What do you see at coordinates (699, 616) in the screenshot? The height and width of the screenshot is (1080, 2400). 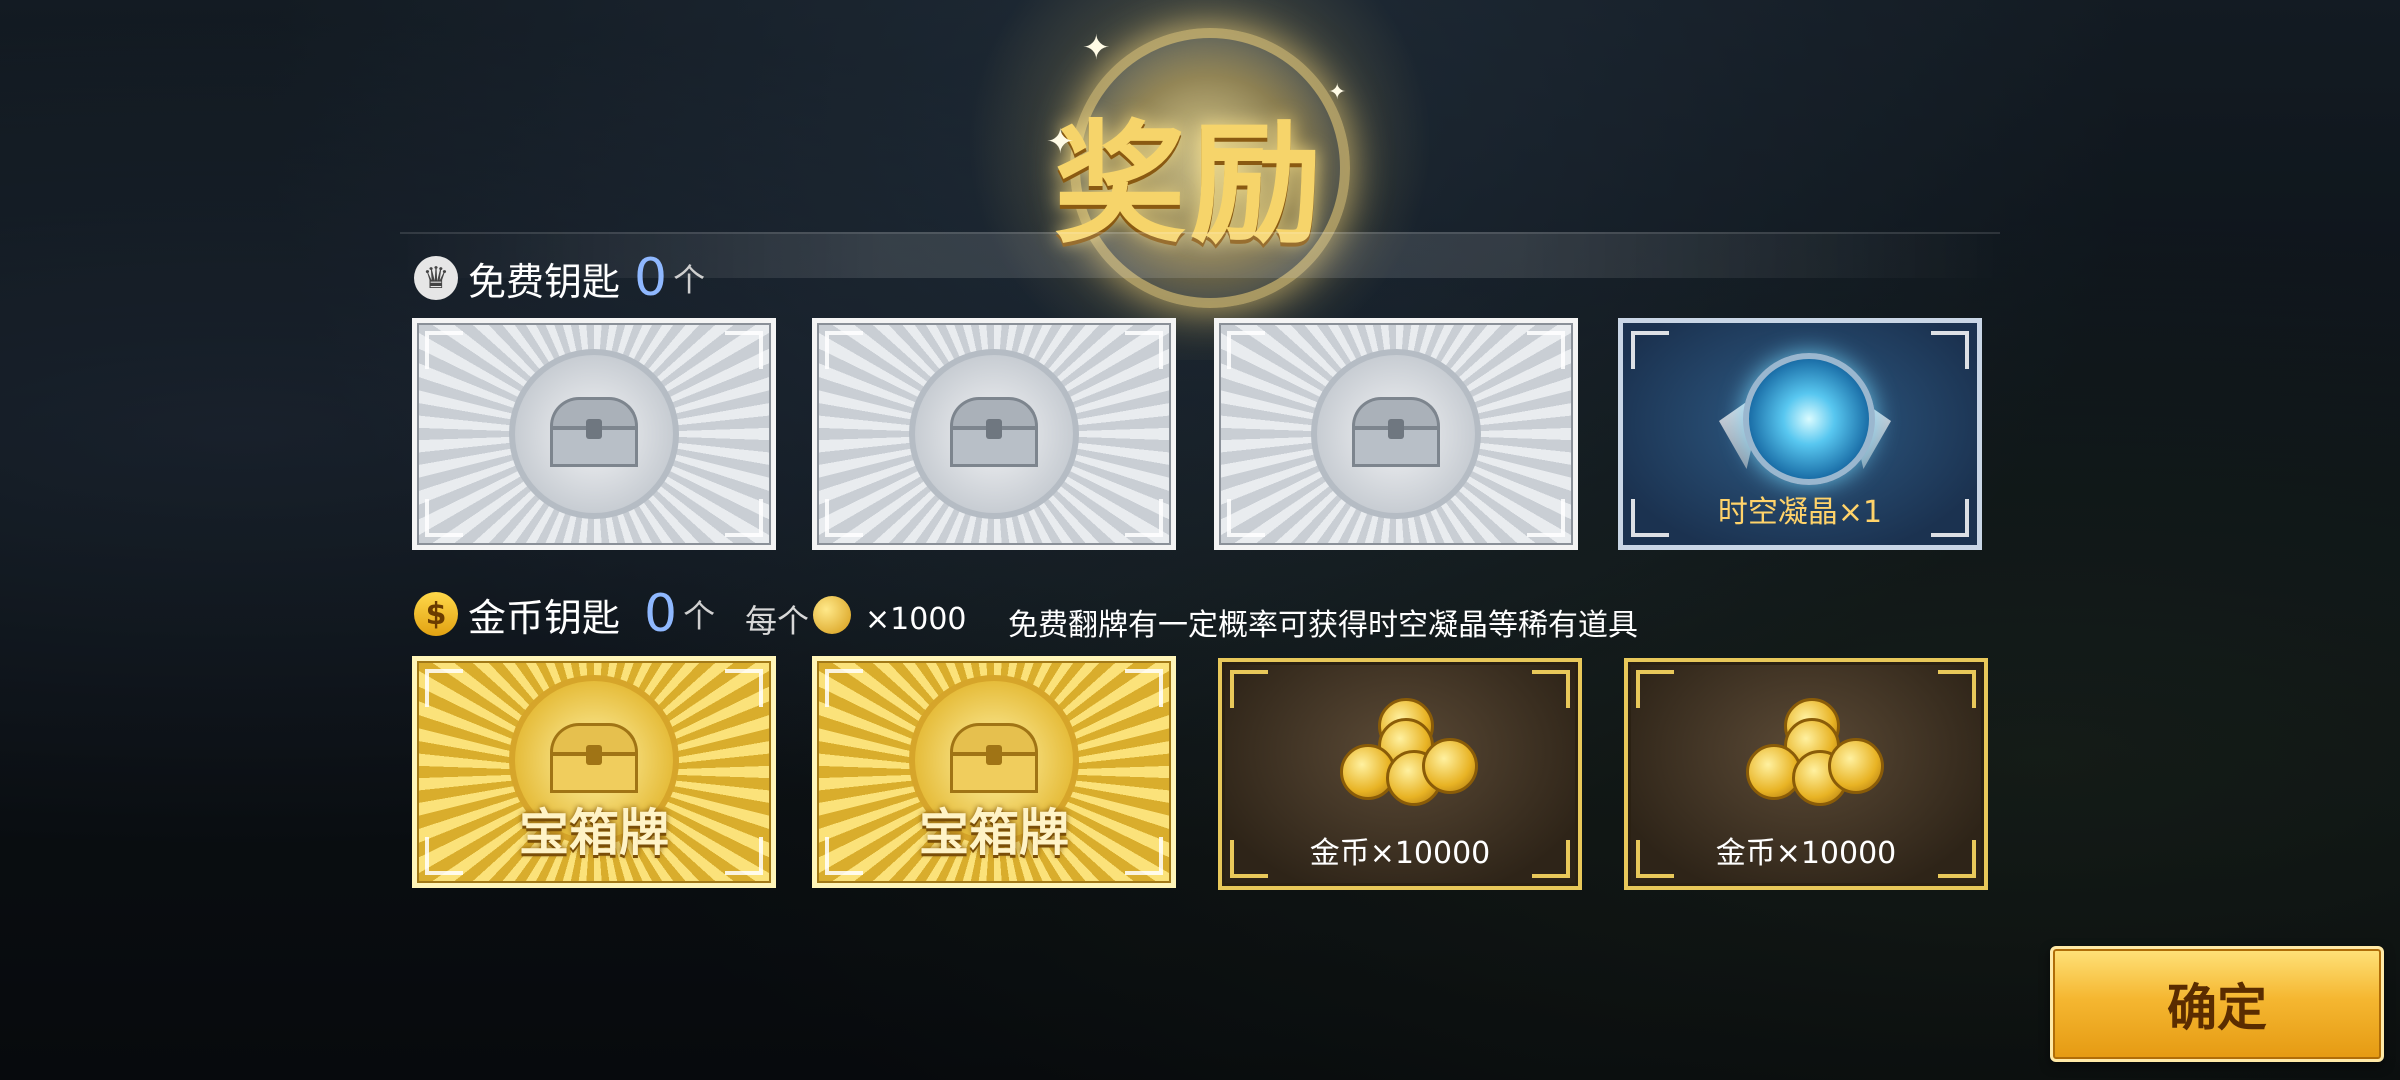 I see `gold-keys-unit: 个` at bounding box center [699, 616].